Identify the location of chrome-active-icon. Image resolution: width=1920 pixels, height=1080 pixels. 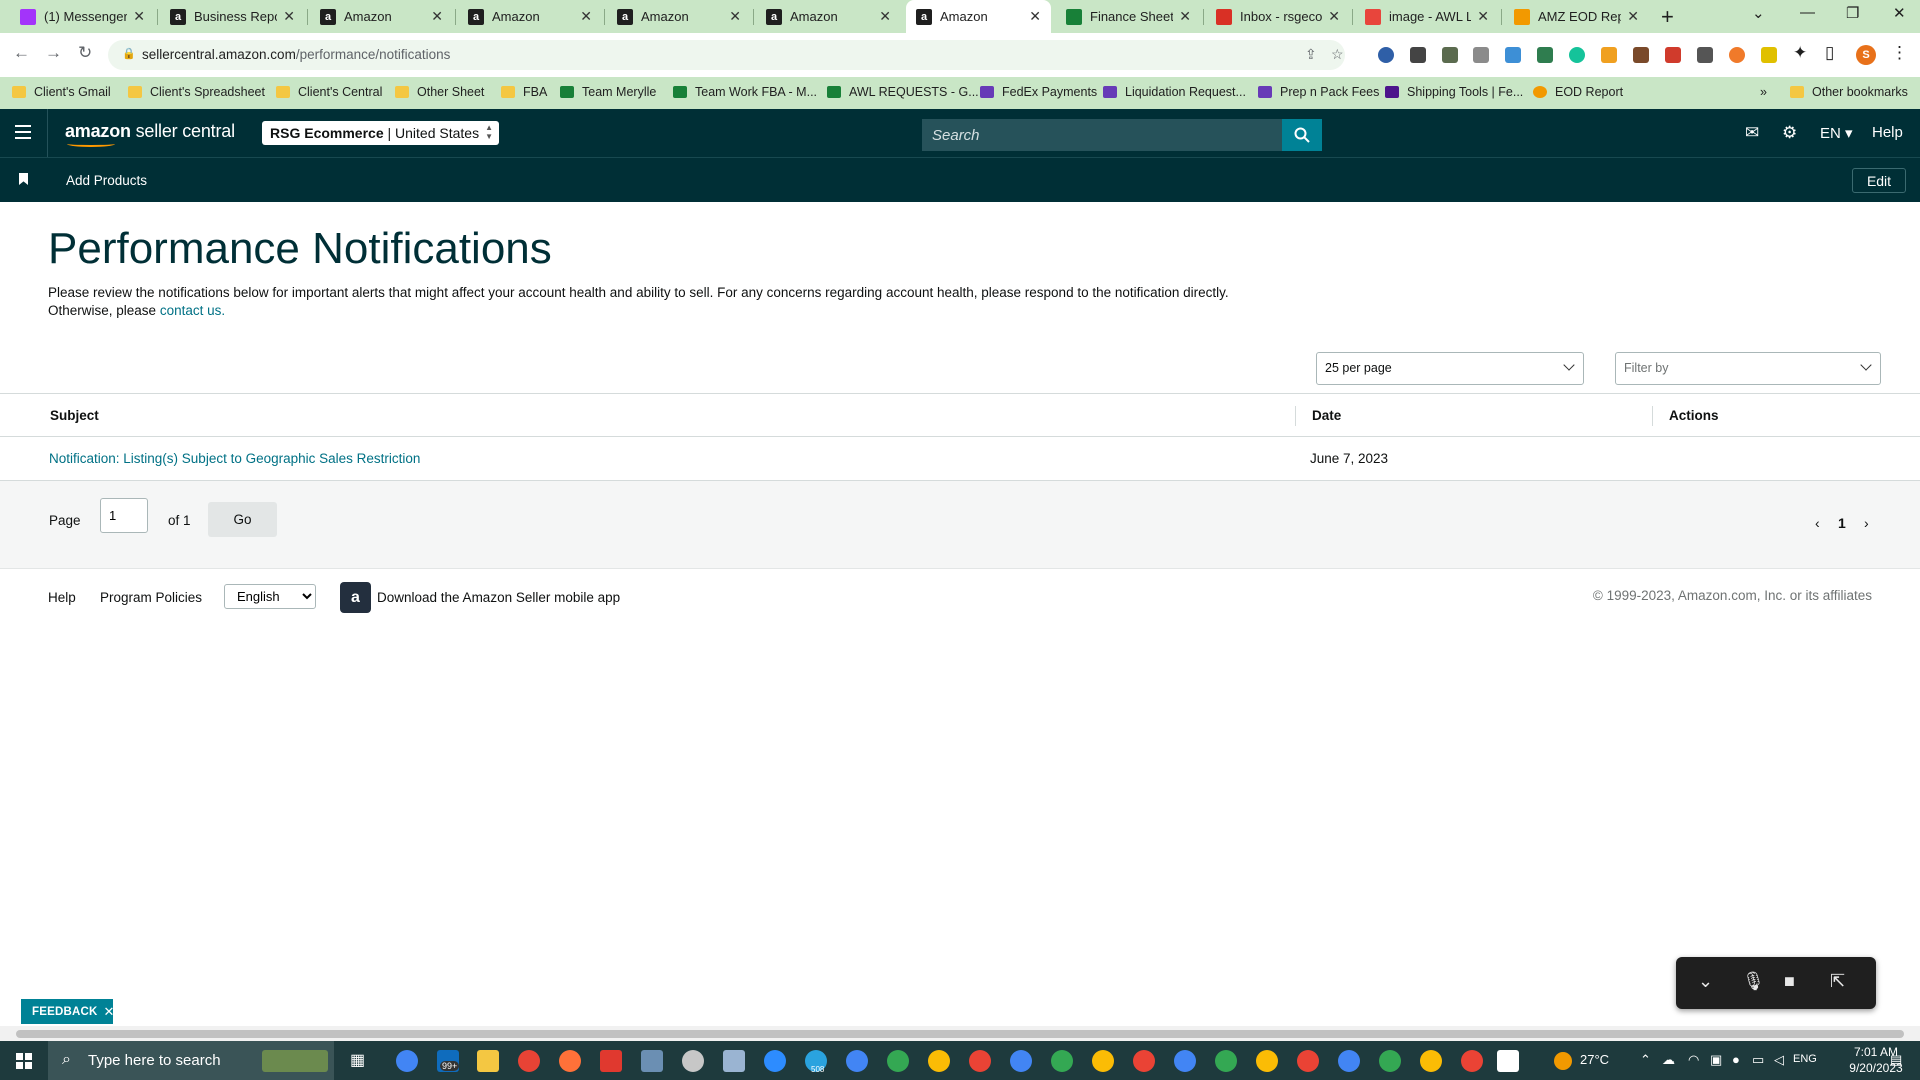
(1472, 1061).